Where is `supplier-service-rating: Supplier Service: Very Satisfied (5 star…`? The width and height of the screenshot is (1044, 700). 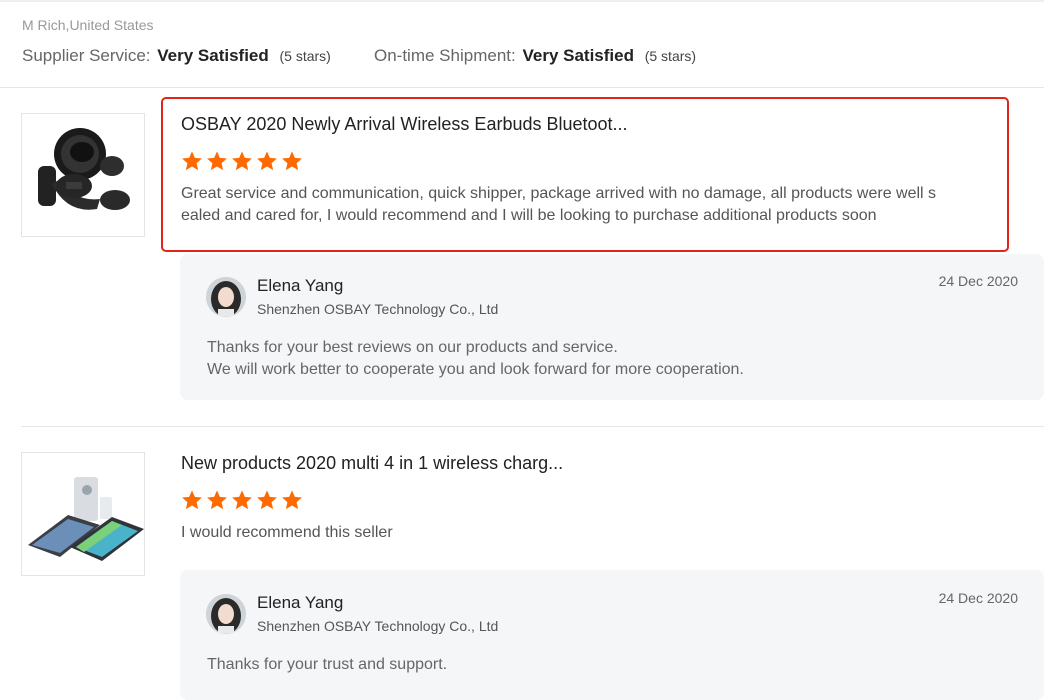
supplier-service-rating: Supplier Service: Very Satisfied (5 star… is located at coordinates (176, 55).